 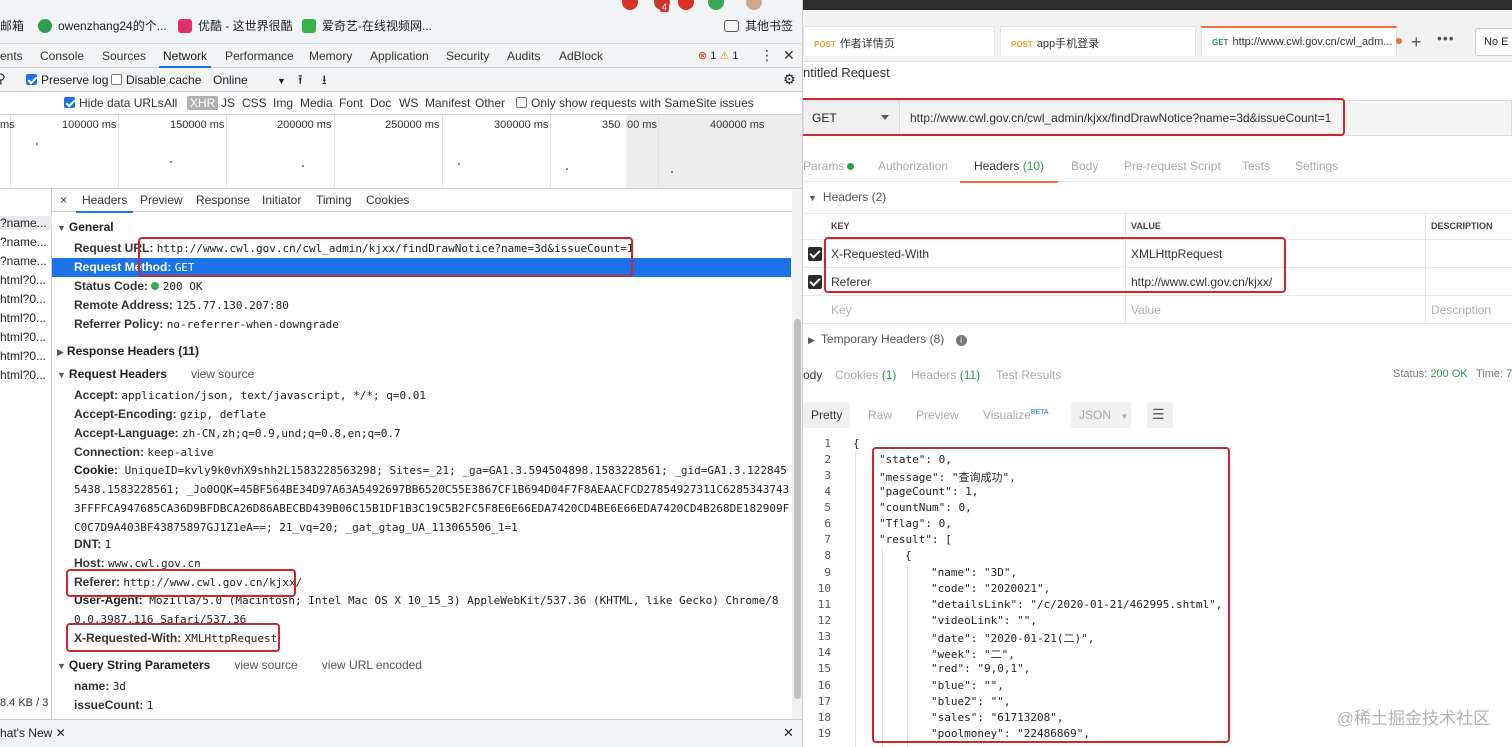 I want to click on more-menu-icon: ⋮, so click(x=767, y=55).